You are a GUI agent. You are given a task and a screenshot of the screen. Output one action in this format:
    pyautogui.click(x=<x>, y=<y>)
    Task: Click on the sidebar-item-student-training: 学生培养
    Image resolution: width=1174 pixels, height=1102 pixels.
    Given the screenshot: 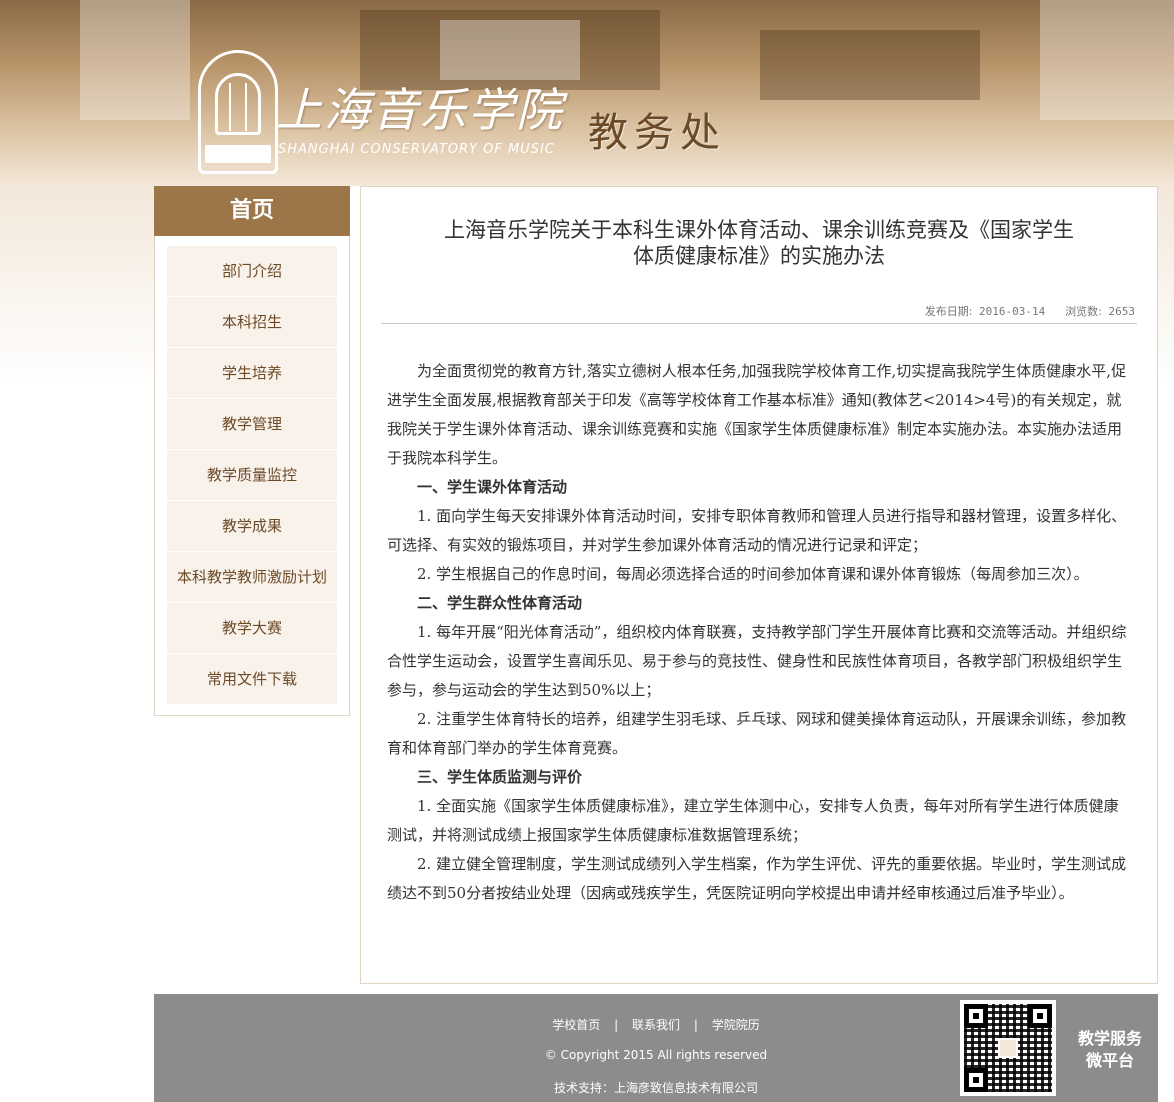 What is the action you would take?
    pyautogui.click(x=252, y=373)
    